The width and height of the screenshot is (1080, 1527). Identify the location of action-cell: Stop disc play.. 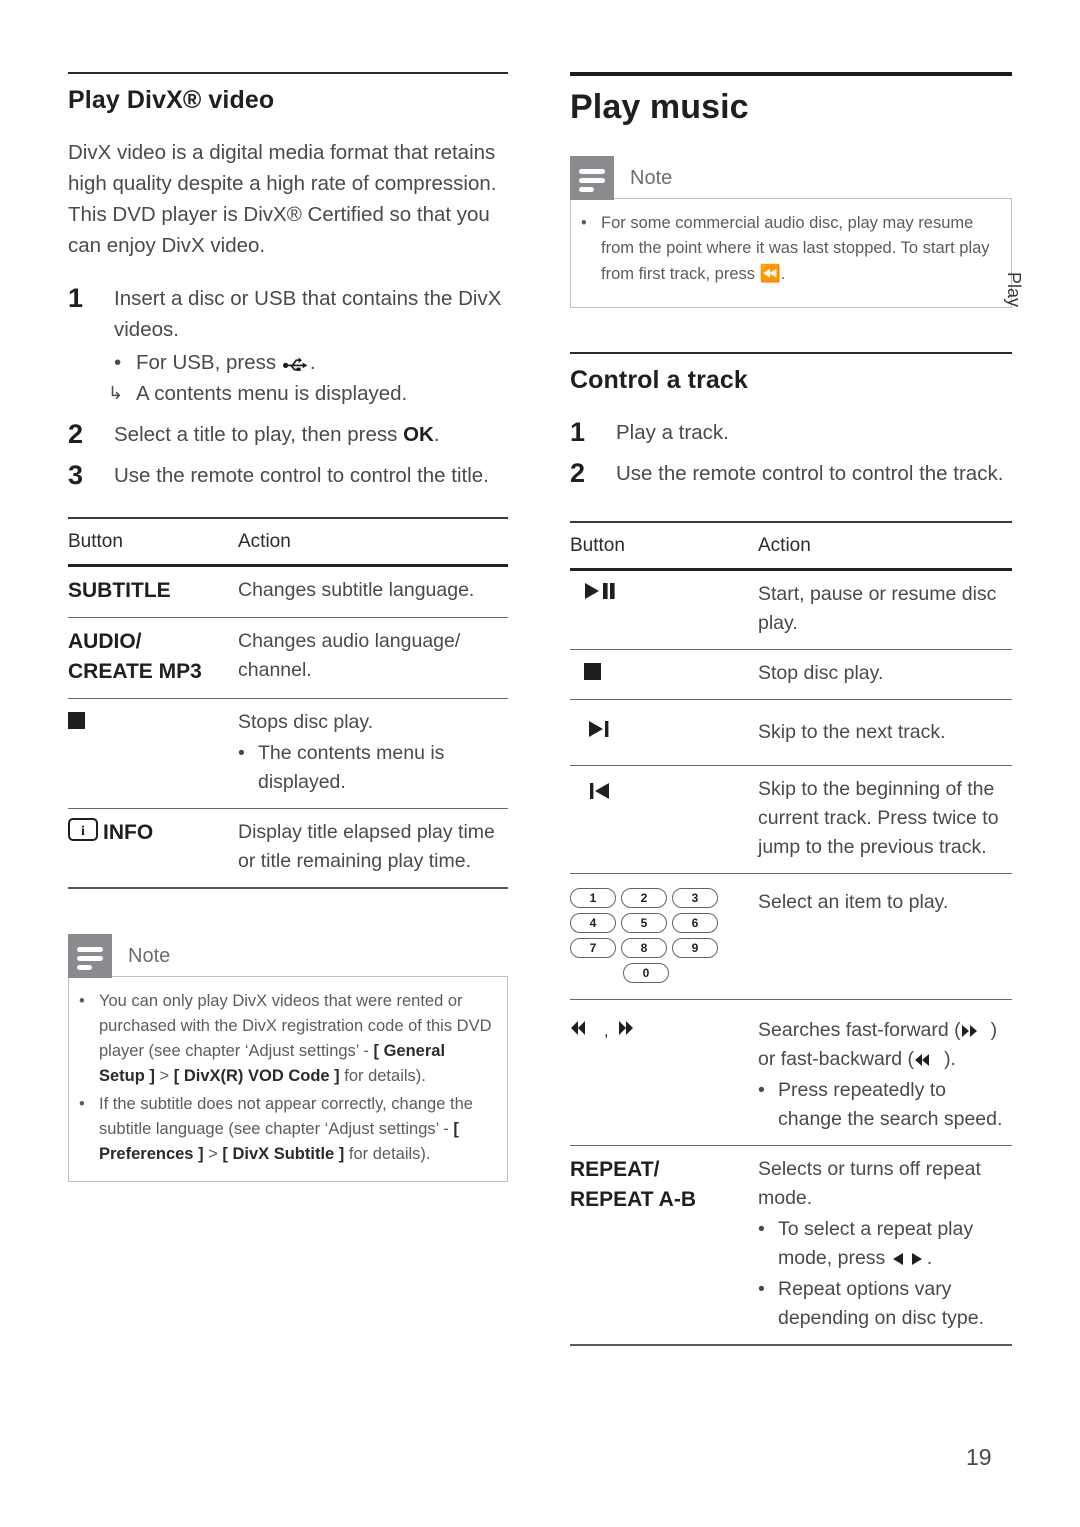
(821, 673).